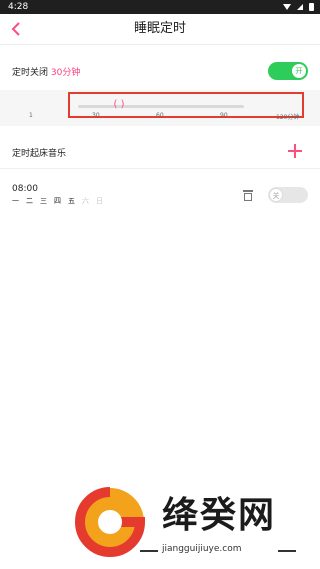 The image size is (320, 569). I want to click on status-time: 4:28, so click(18, 7).